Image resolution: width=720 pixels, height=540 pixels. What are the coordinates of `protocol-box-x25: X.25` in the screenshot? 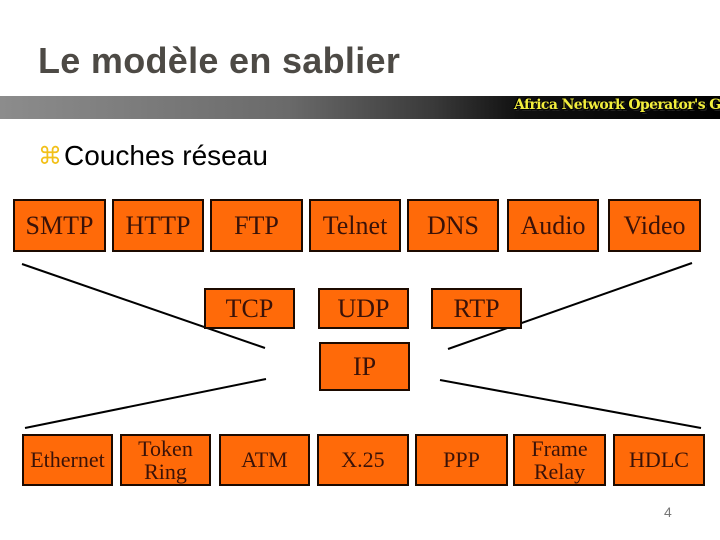 It's located at (363, 460).